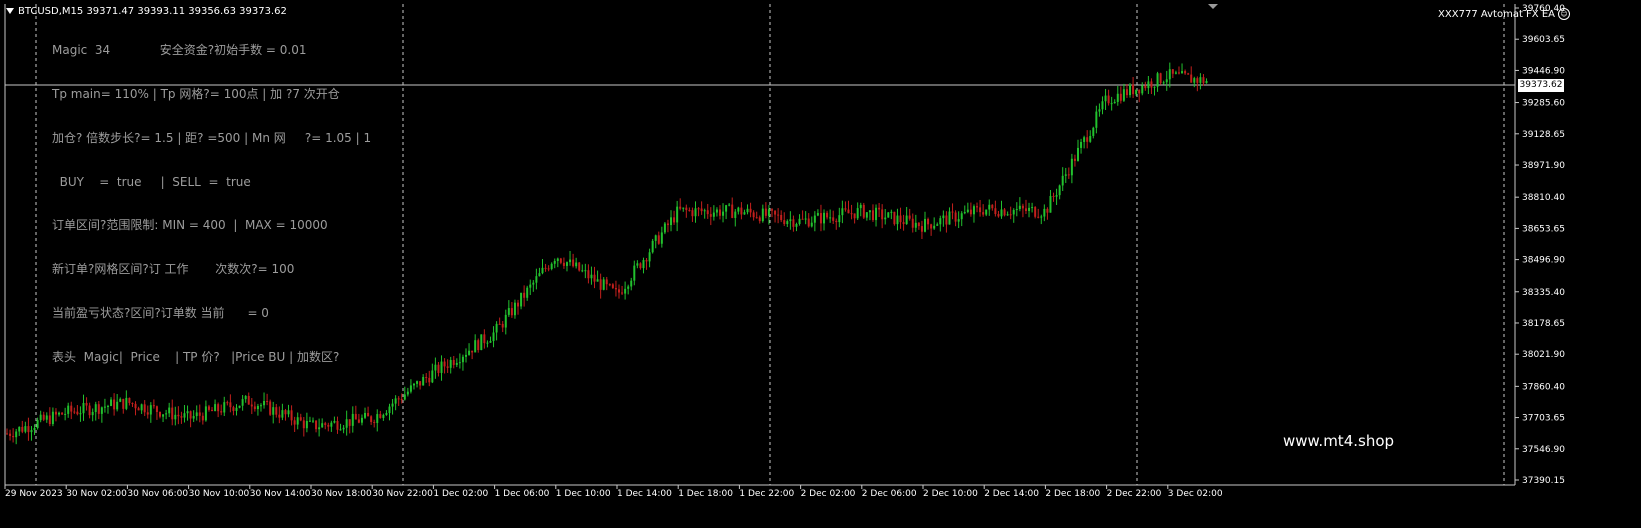 The width and height of the screenshot is (1641, 528). I want to click on time-tick-label: 2 Dec 06:00, so click(889, 494).